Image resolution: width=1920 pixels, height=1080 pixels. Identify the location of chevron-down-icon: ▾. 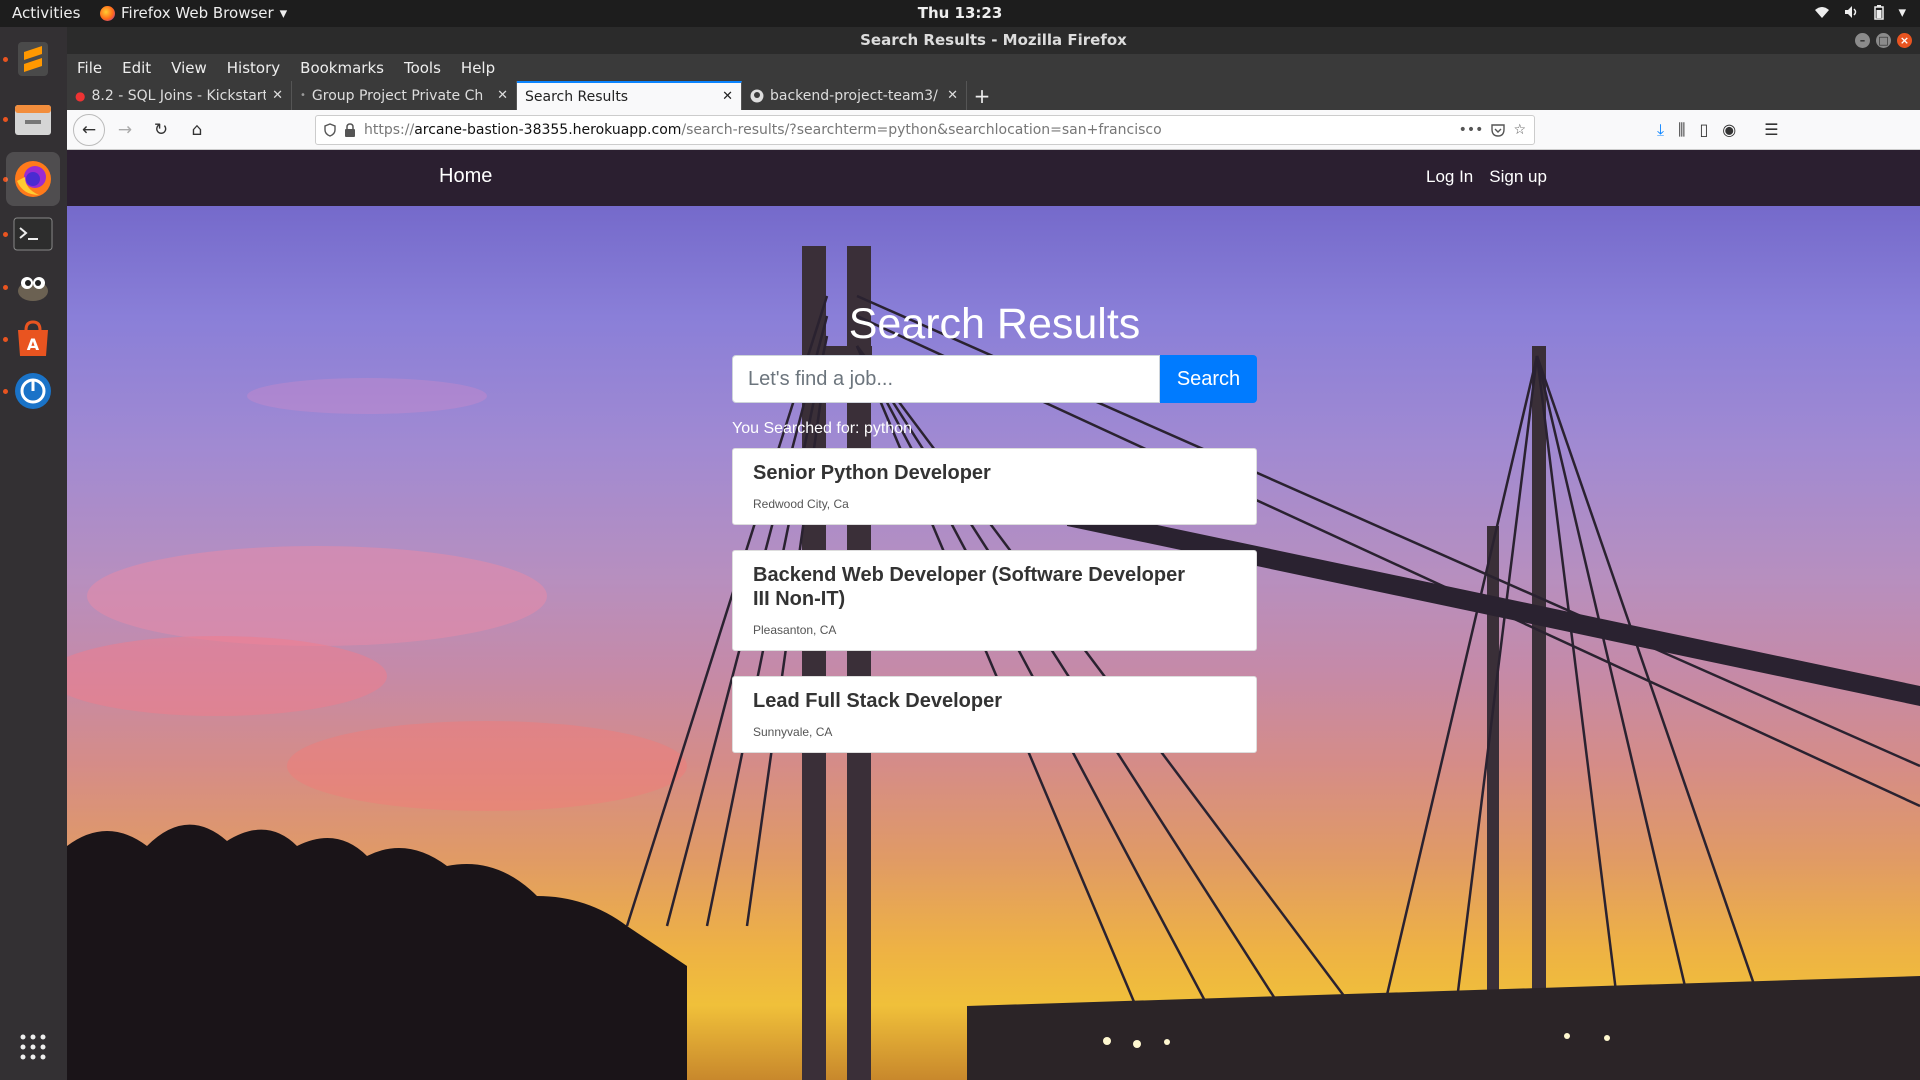
(1902, 12).